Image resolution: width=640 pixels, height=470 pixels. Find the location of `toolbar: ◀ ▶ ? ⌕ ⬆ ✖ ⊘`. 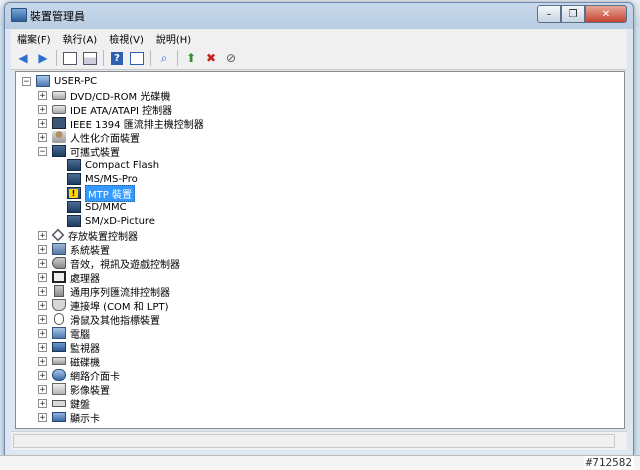

toolbar: ◀ ▶ ? ⌕ ⬆ ✖ ⊘ is located at coordinates (319, 58).